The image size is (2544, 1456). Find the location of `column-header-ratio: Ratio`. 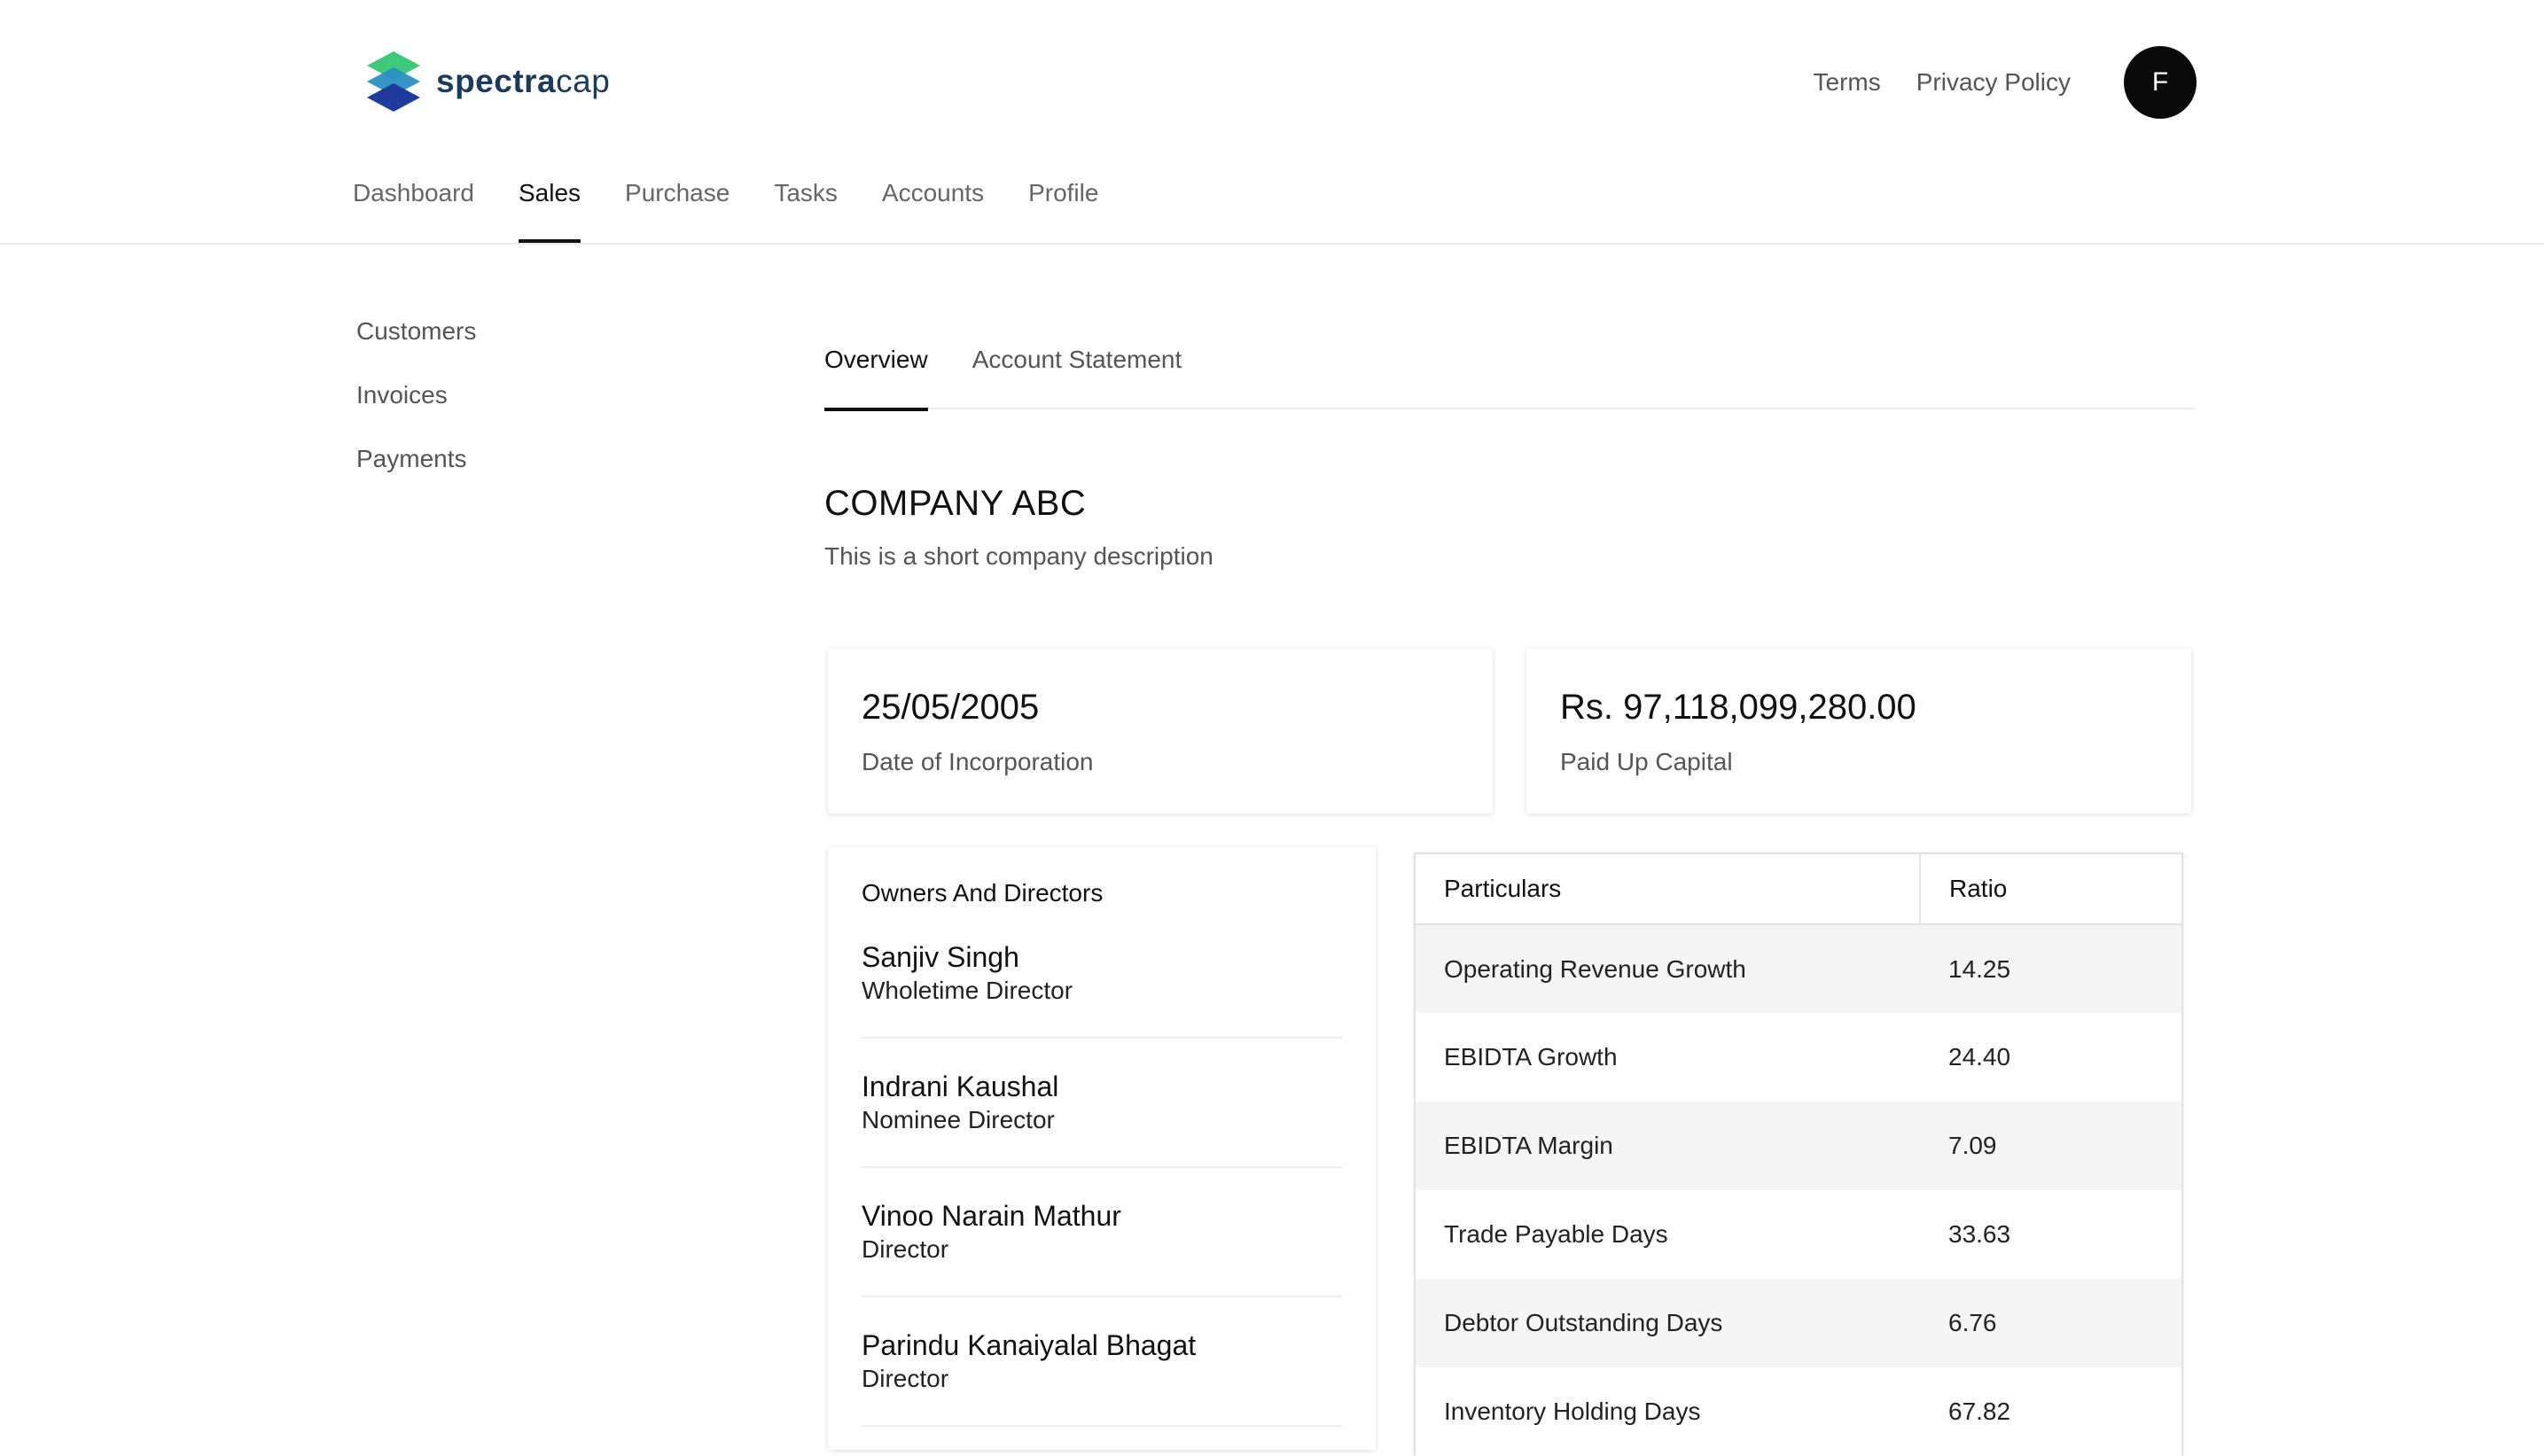

column-header-ratio: Ratio is located at coordinates (2051, 889).